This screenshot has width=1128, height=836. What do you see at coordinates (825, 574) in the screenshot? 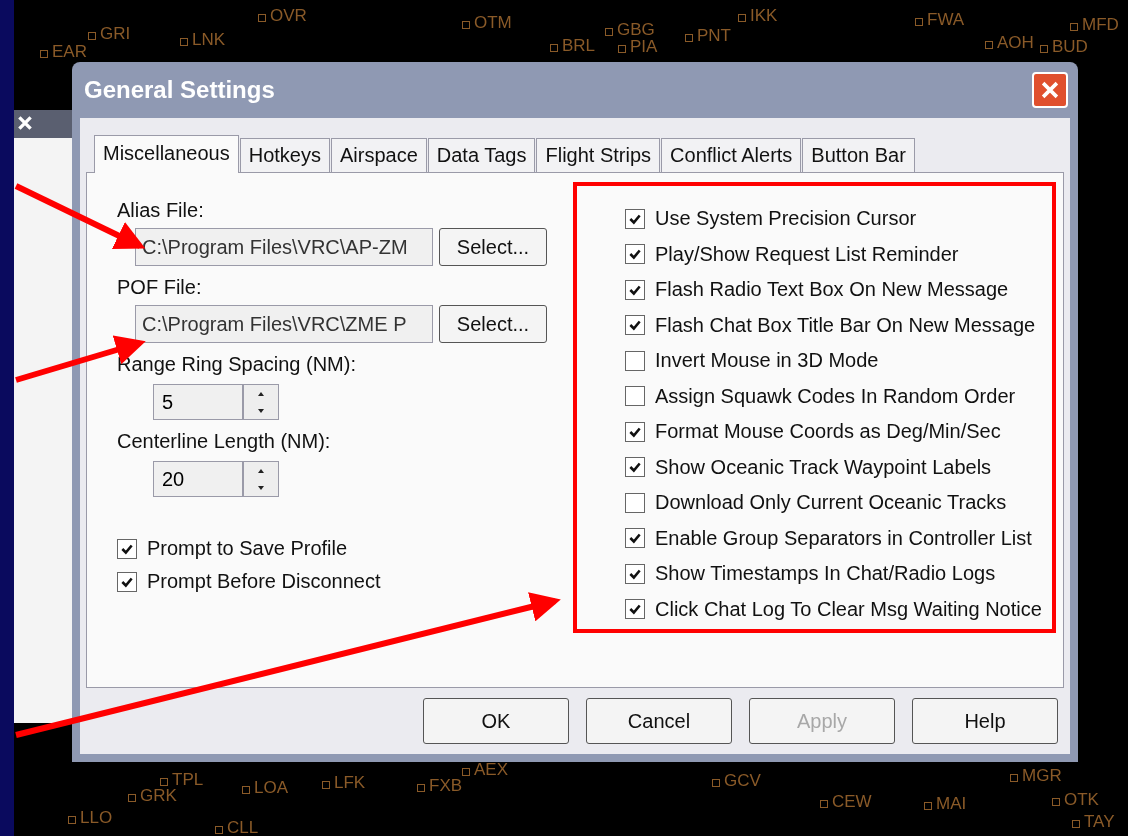
I see `checkbox-label: Show Timestamps In Chat/Radio Logs` at bounding box center [825, 574].